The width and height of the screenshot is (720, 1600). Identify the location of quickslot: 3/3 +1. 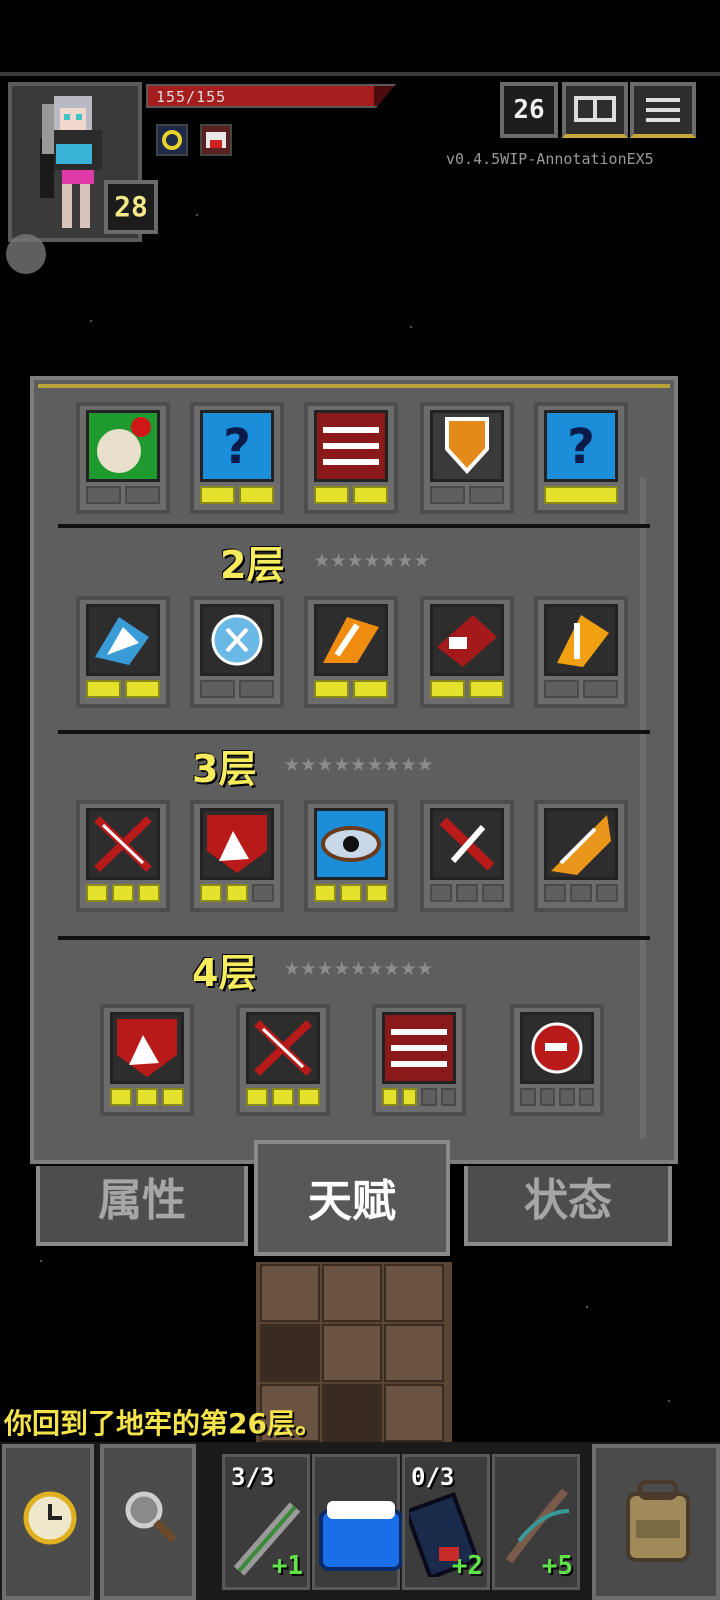
(266, 1522).